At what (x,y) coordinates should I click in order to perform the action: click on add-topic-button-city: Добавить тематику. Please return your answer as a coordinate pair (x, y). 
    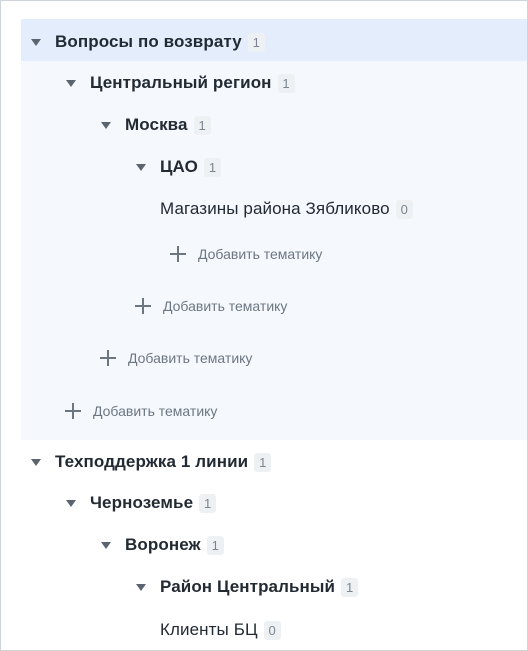
    Looking at the image, I should click on (211, 306).